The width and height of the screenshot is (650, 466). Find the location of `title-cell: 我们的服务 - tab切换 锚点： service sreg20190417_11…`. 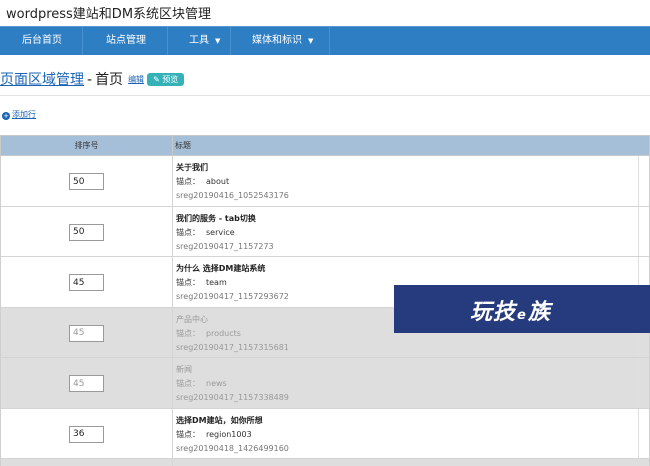

title-cell: 我们的服务 - tab切换 锚点： service sreg20190417_11… is located at coordinates (406, 233).